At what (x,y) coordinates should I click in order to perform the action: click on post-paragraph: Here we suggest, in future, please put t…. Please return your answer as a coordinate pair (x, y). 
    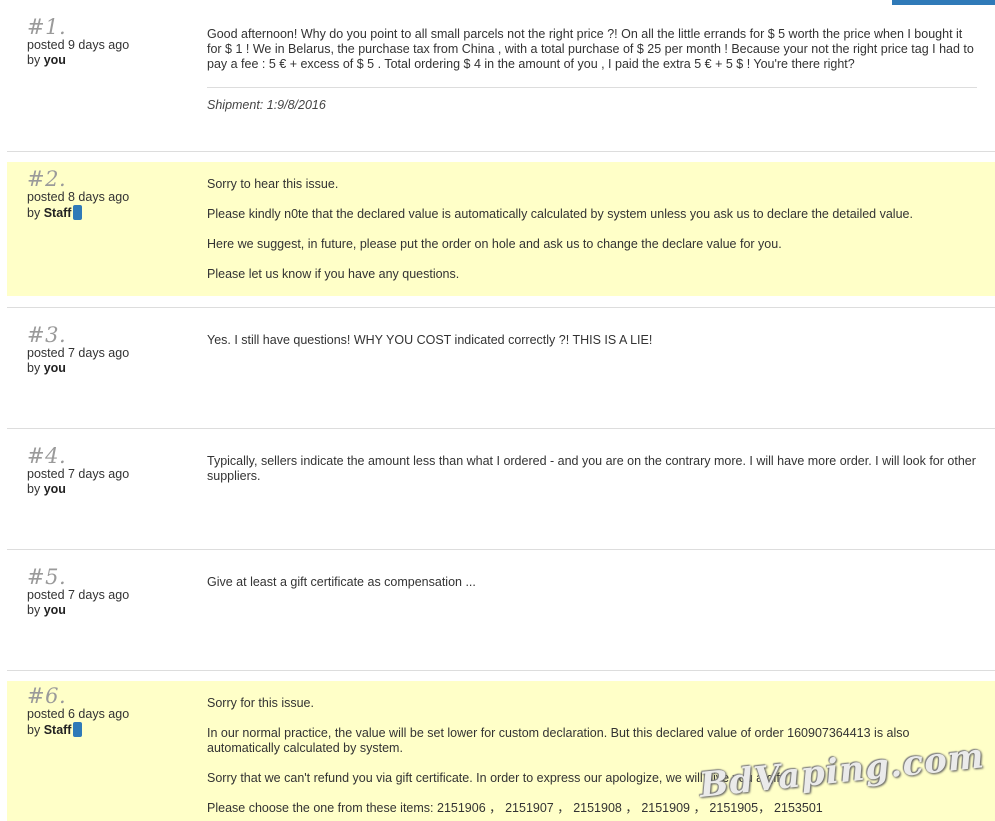
    Looking at the image, I should click on (494, 244).